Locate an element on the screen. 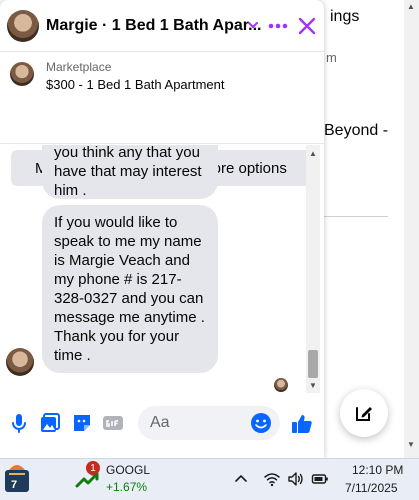 This screenshot has width=419, height=500. compose-icon is located at coordinates (364, 414).